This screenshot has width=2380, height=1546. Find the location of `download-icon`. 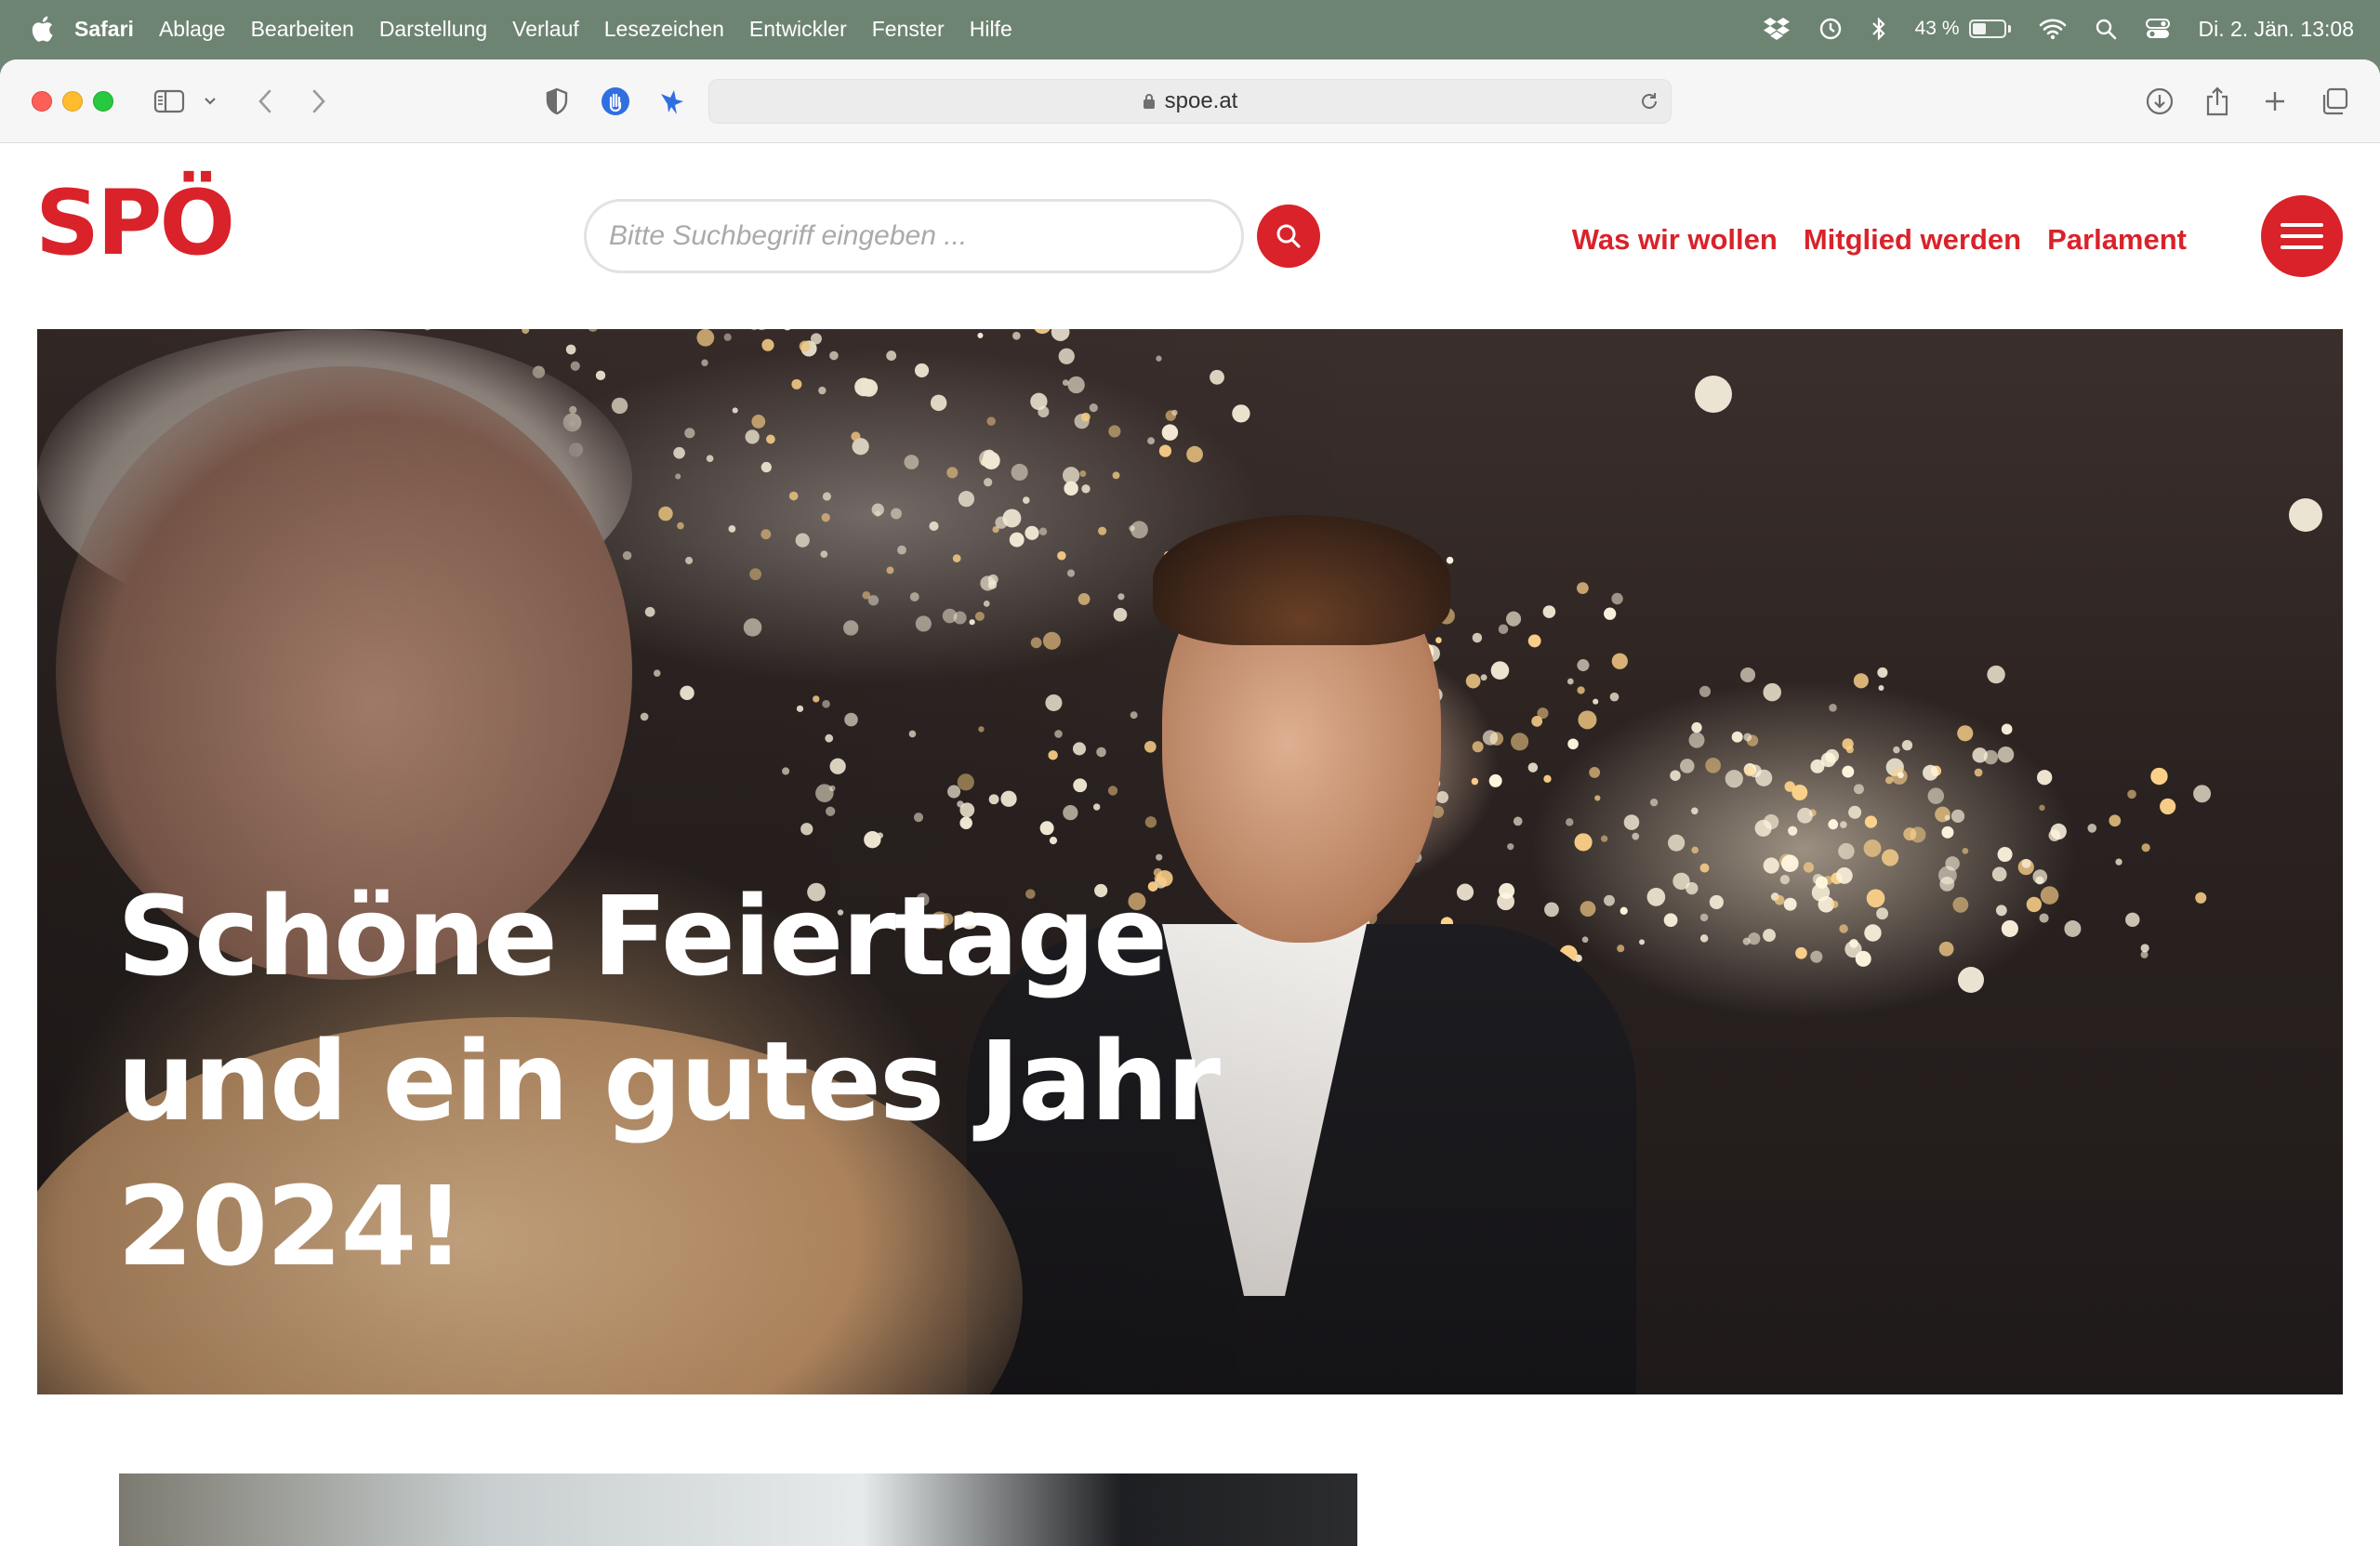

download-icon is located at coordinates (2159, 101).